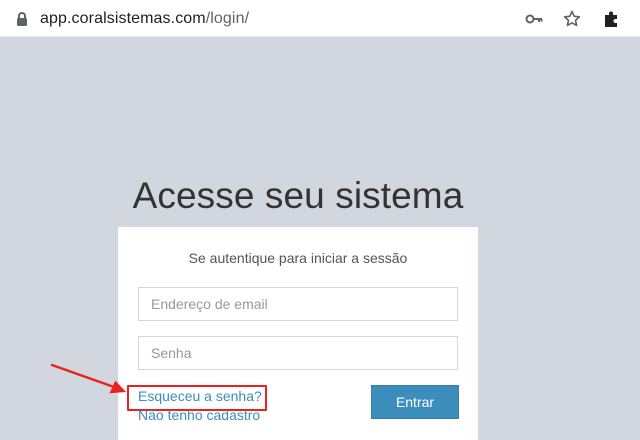 This screenshot has height=440, width=640. What do you see at coordinates (298, 353) in the screenshot?
I see `password-field` at bounding box center [298, 353].